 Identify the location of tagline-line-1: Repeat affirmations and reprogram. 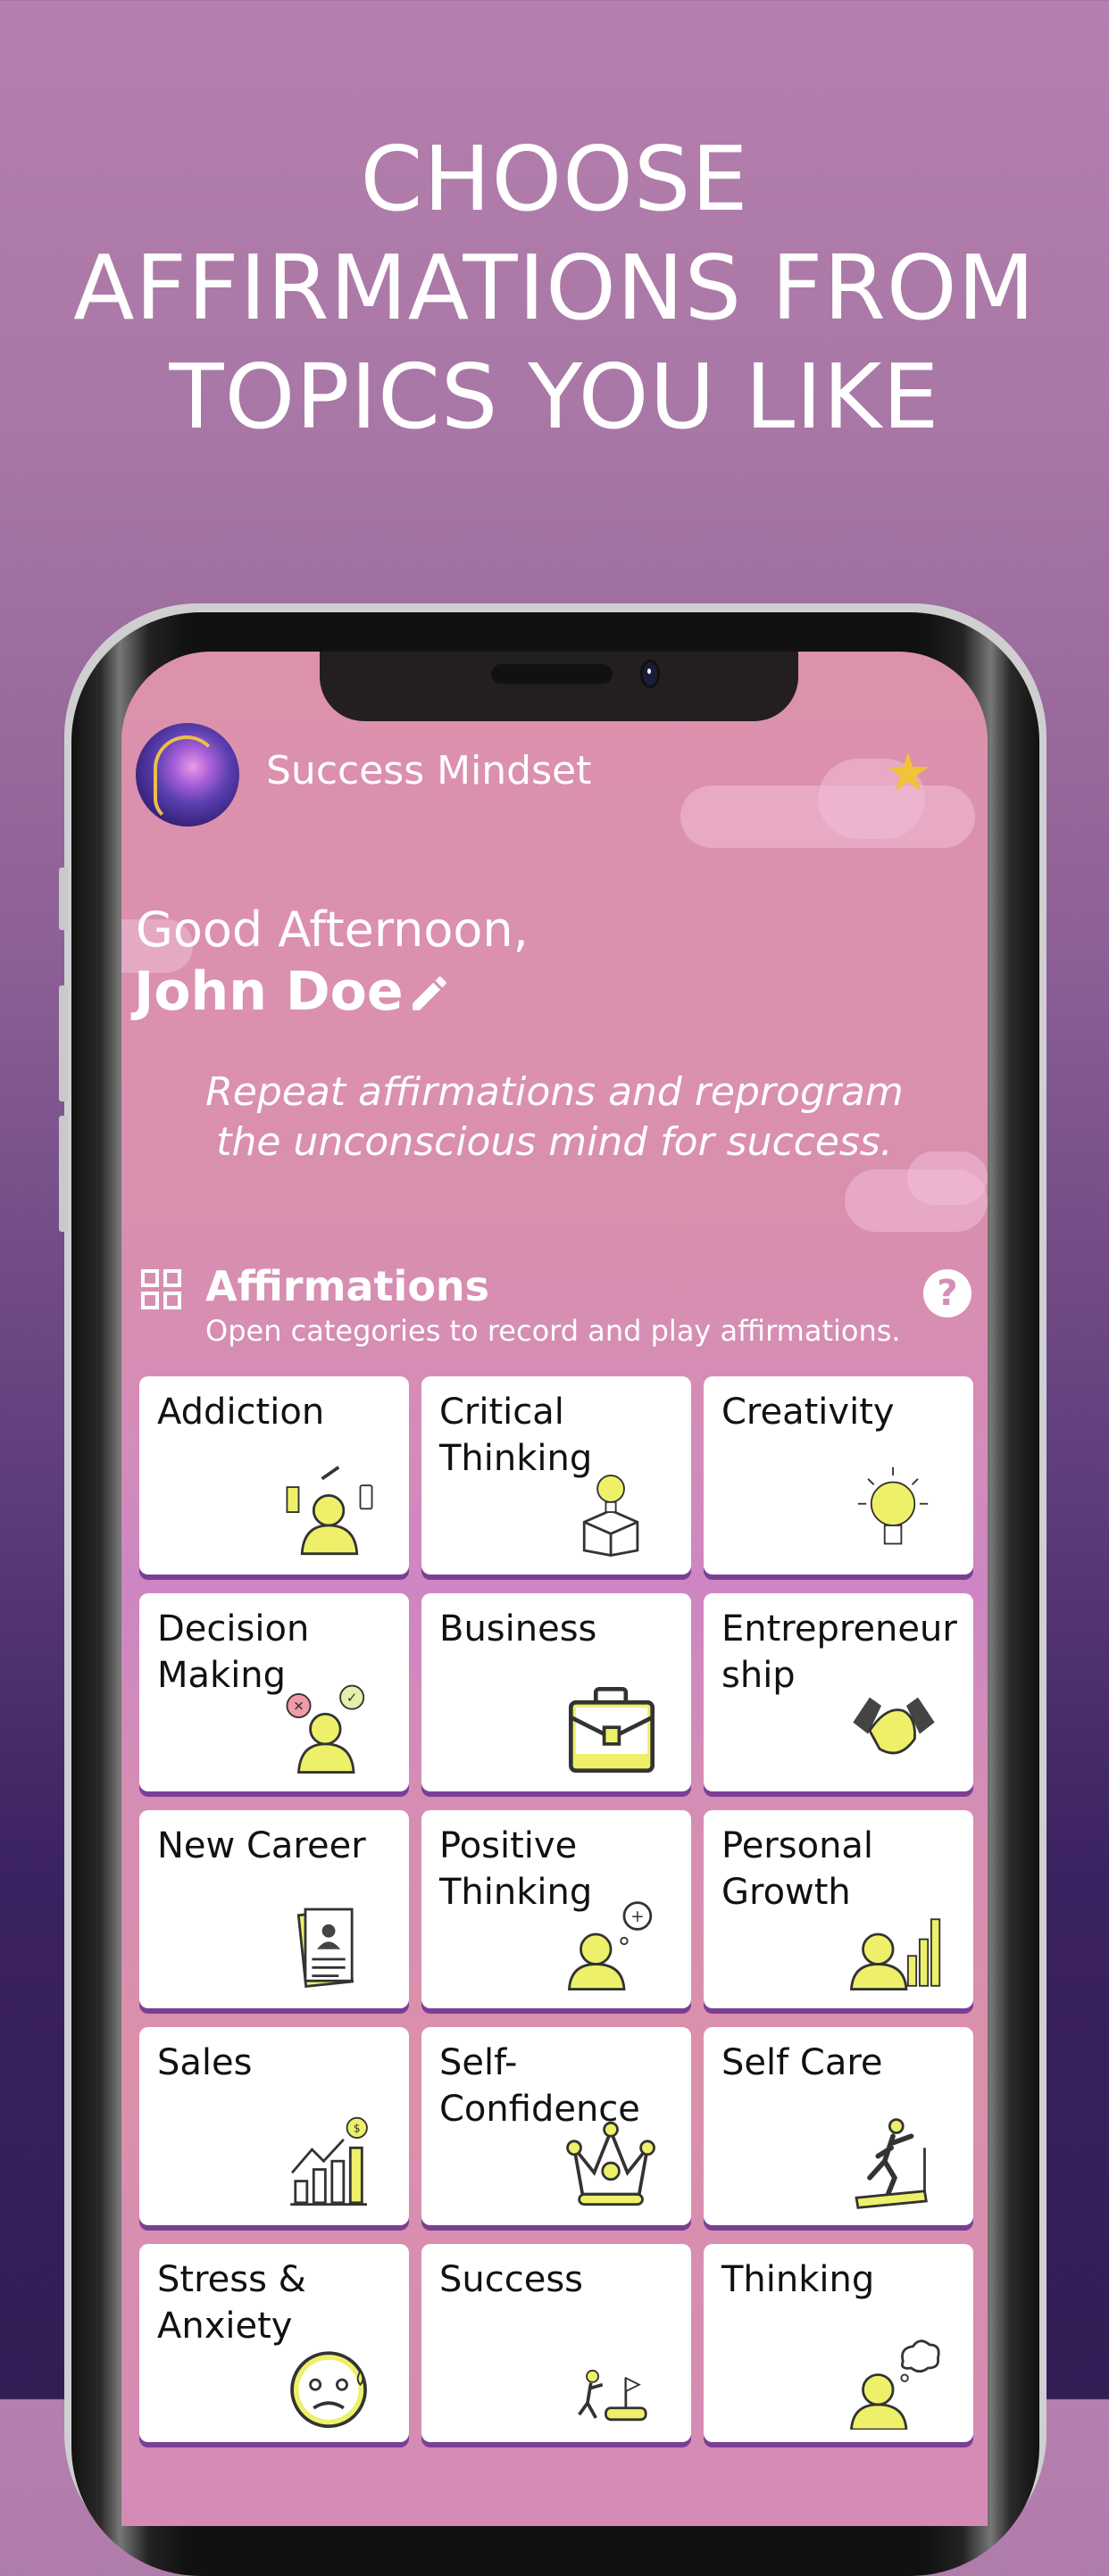
(554, 1092).